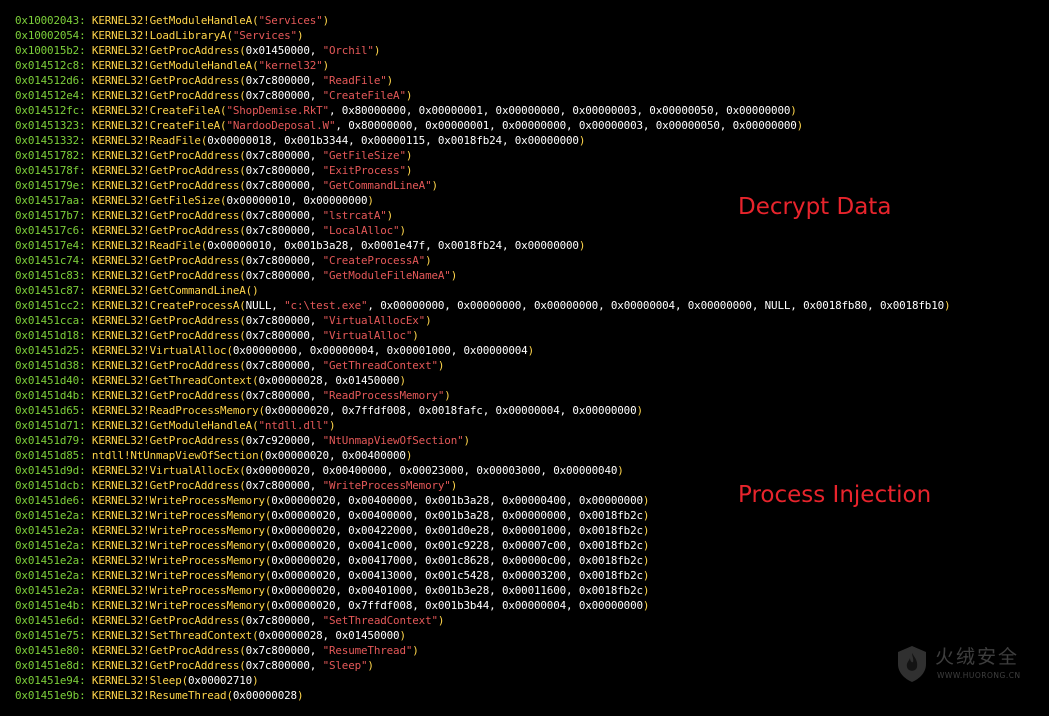  What do you see at coordinates (815, 207) in the screenshot?
I see `decrypt-data-annotation: Decrypt Data` at bounding box center [815, 207].